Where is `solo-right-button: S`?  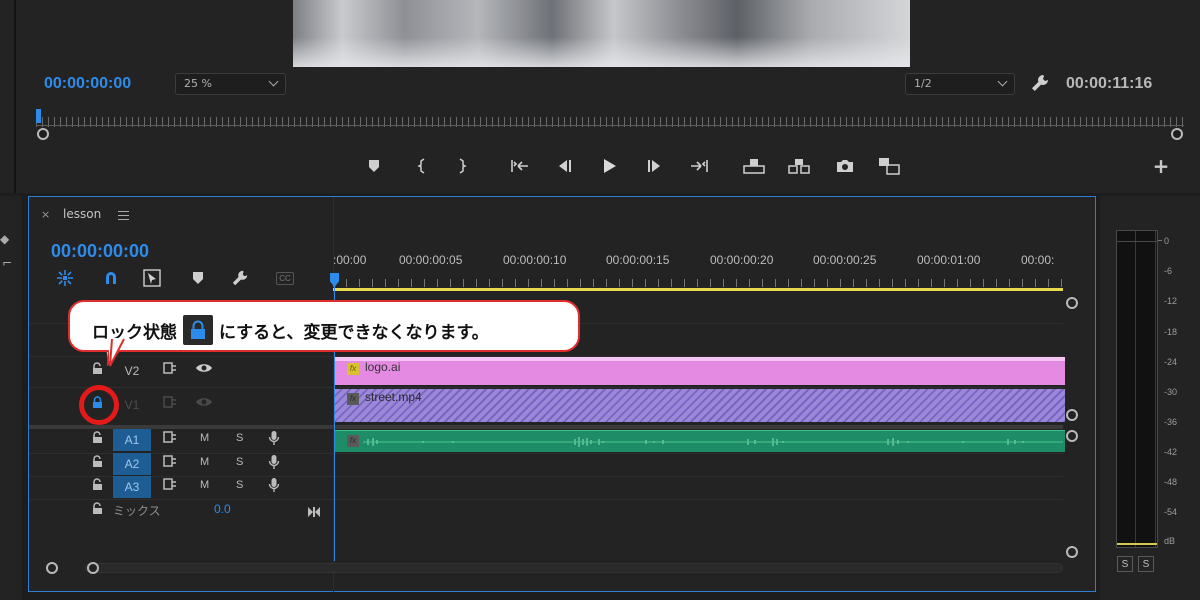 solo-right-button: S is located at coordinates (1146, 564).